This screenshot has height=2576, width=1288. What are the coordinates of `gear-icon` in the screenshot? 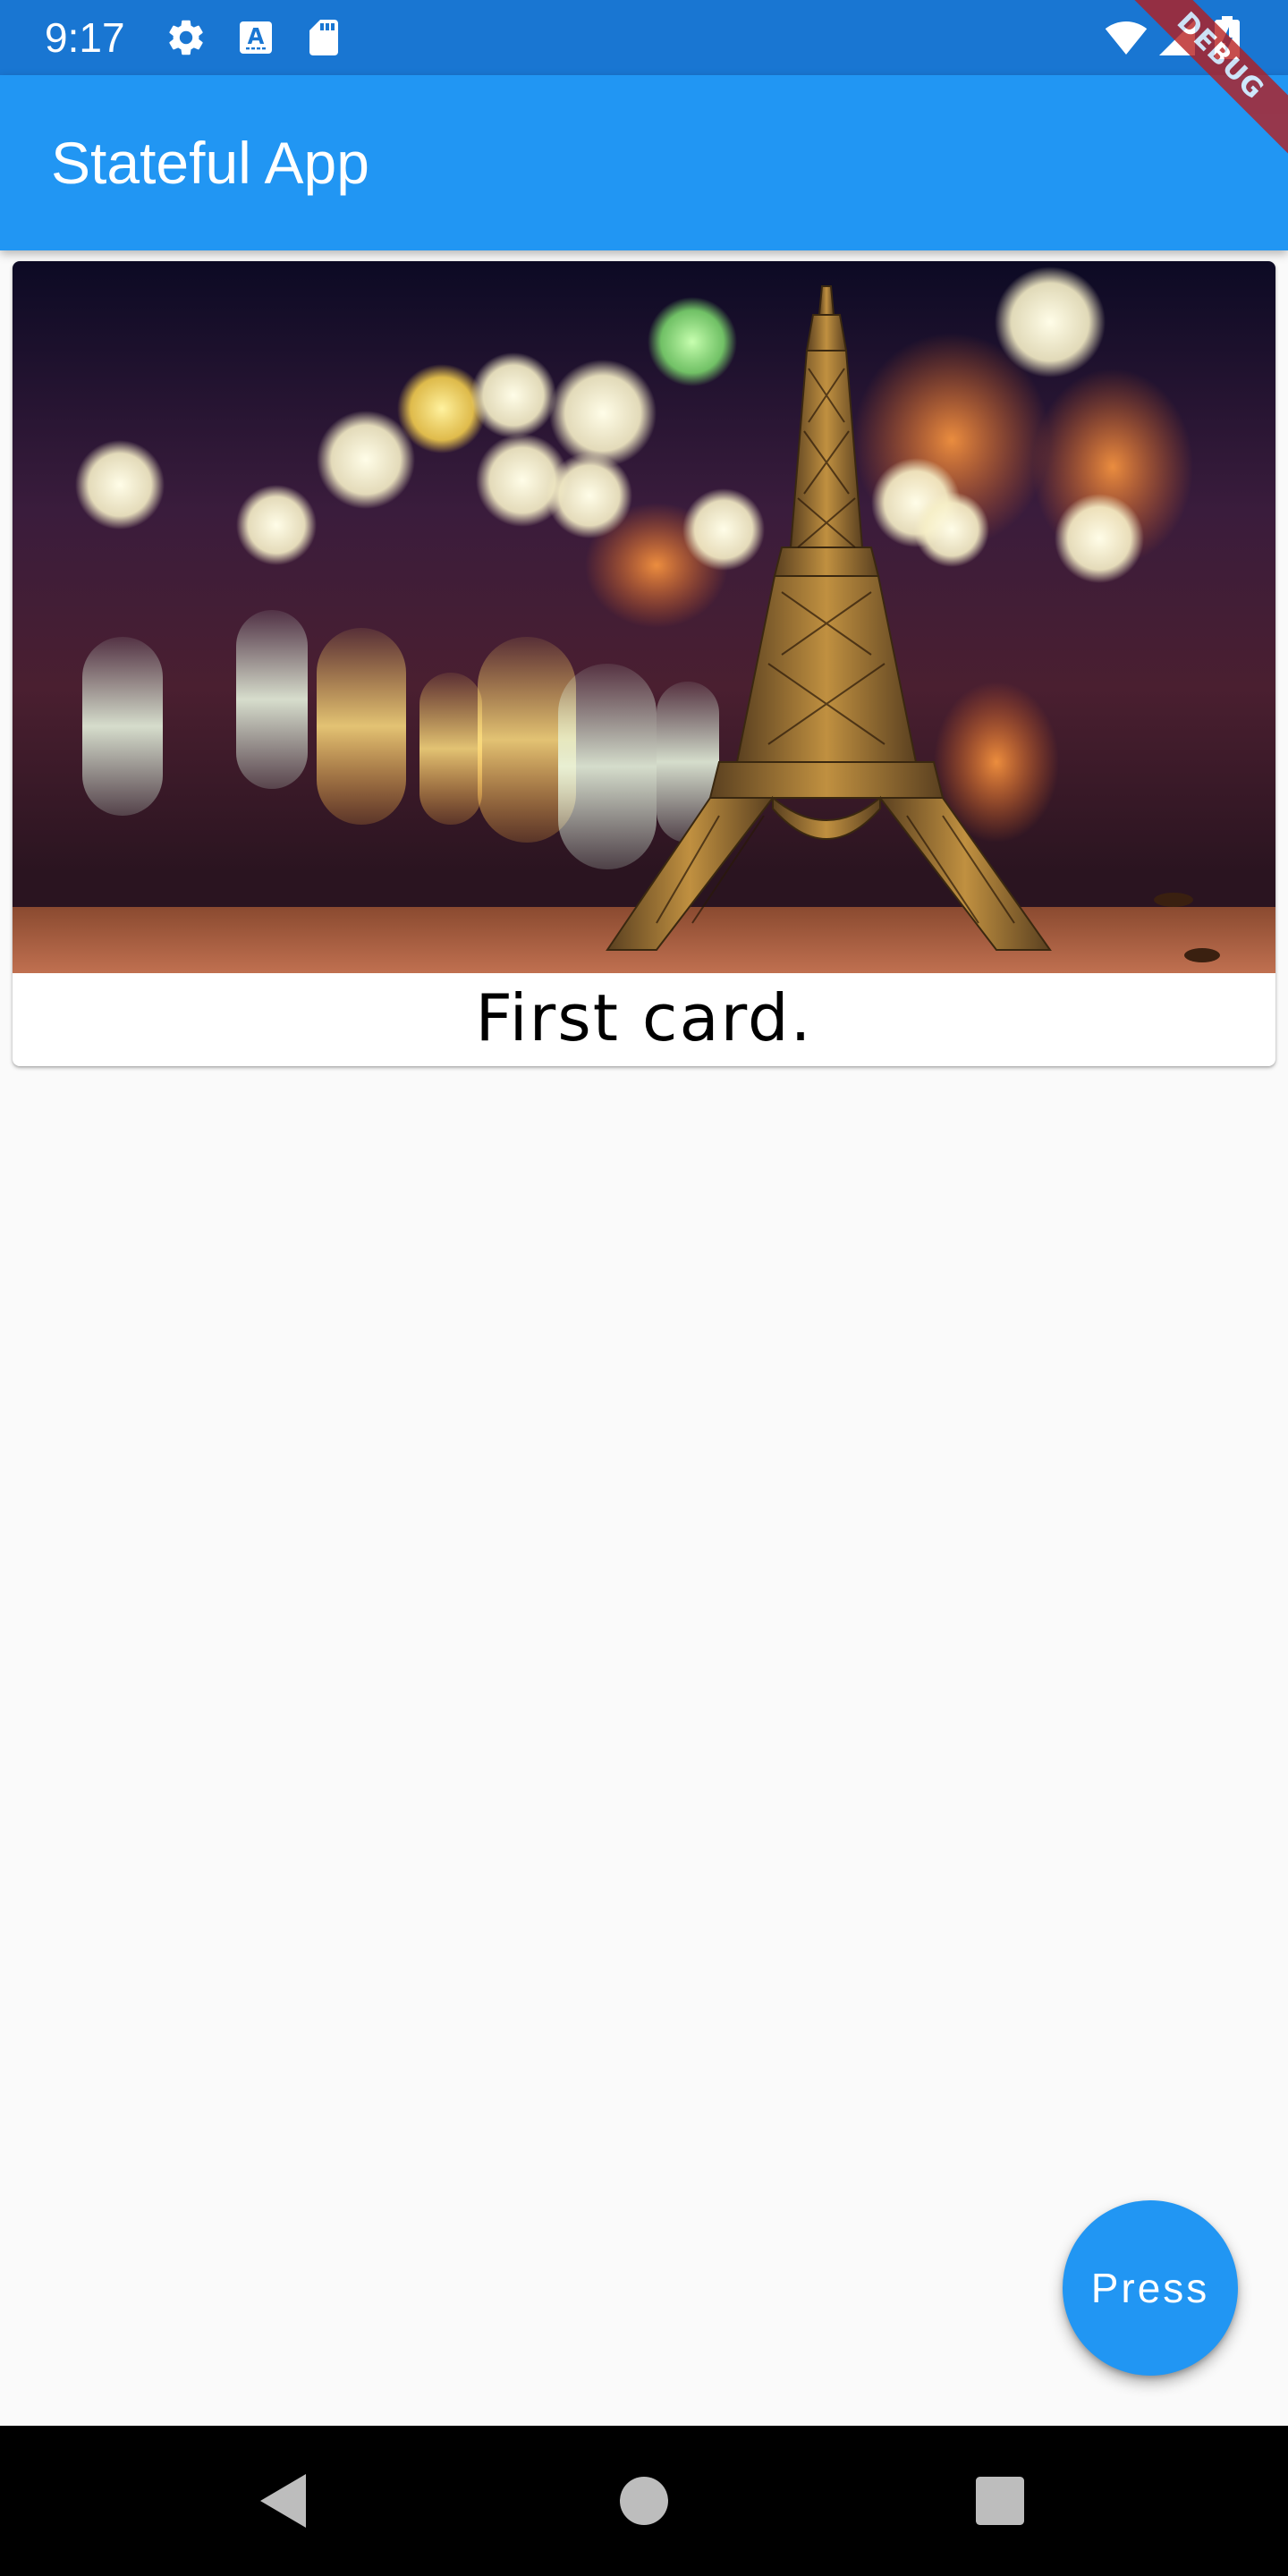 It's located at (186, 37).